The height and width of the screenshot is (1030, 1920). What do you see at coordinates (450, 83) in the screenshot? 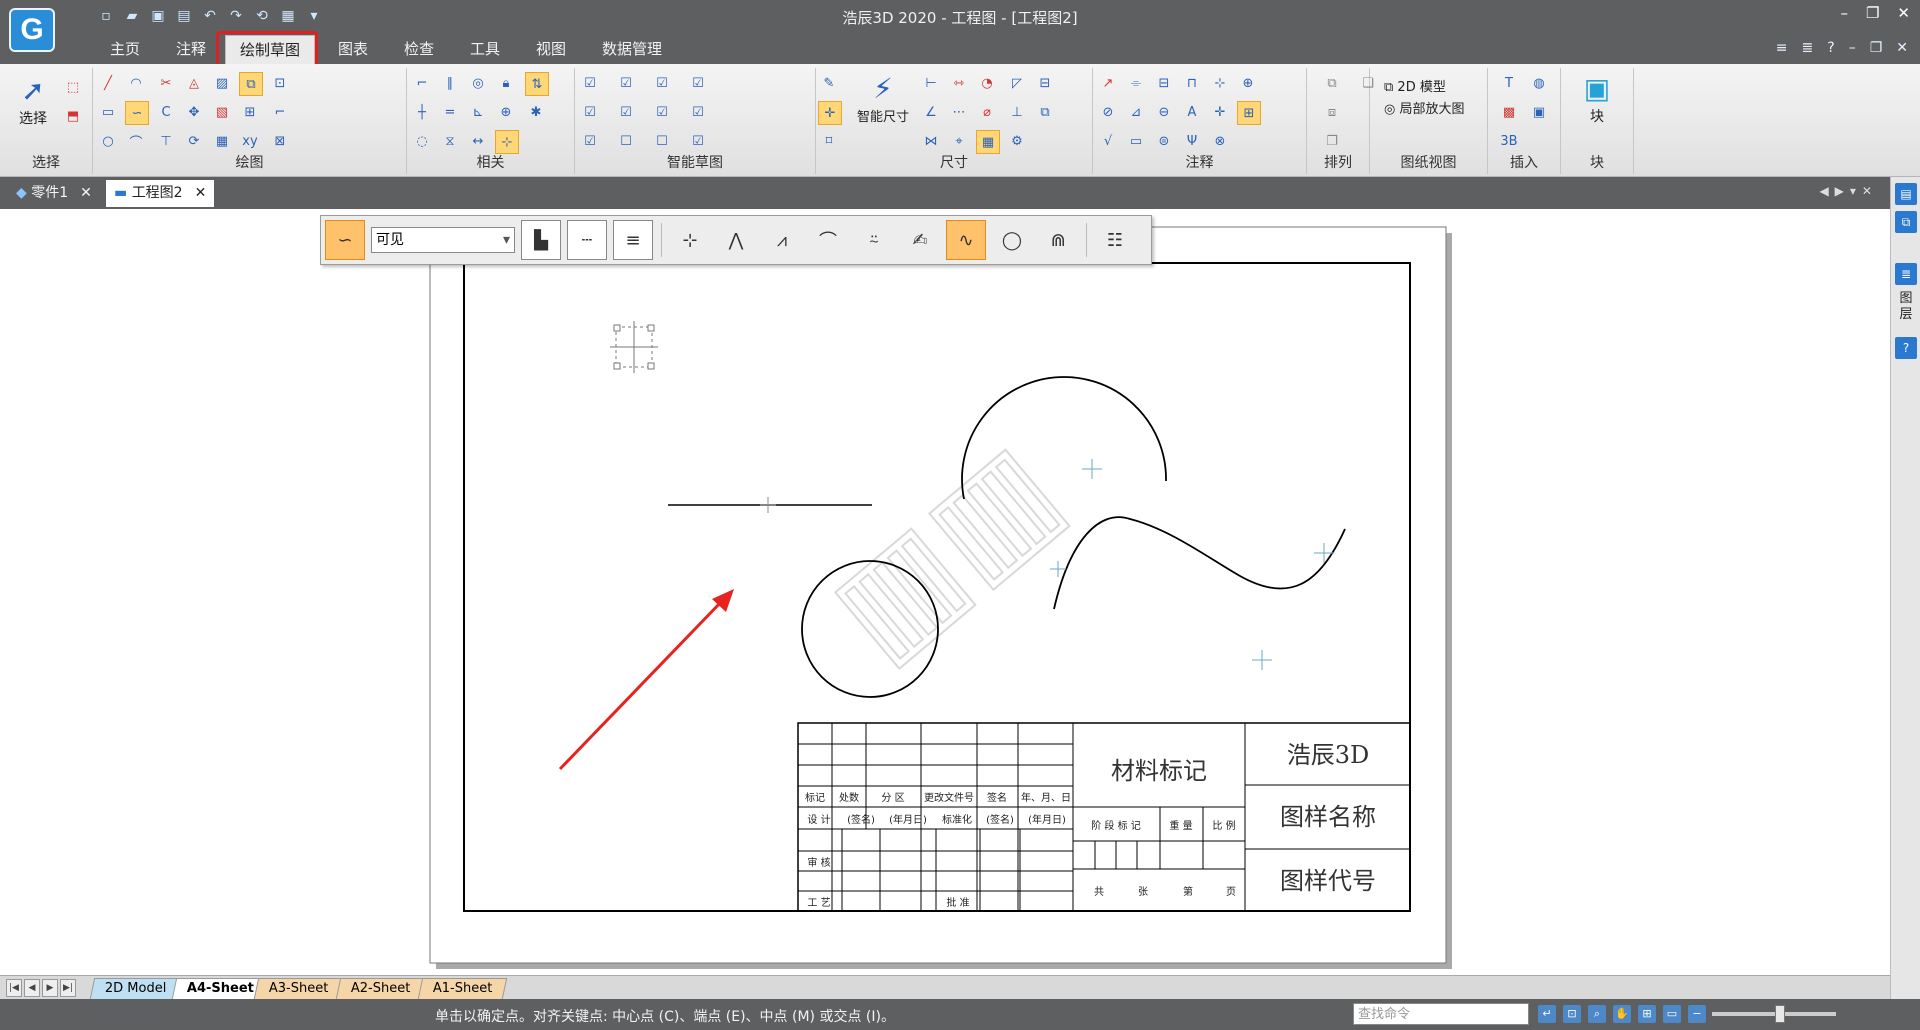
I see `parallel-icon: ∥` at bounding box center [450, 83].